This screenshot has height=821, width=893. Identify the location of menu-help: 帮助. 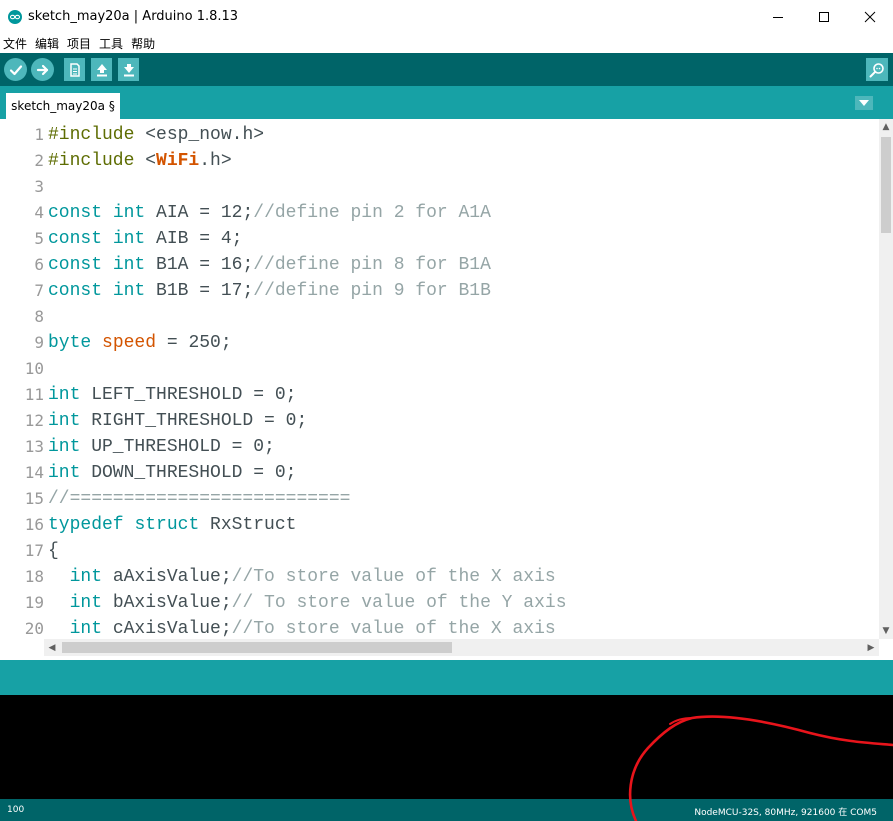
(143, 43).